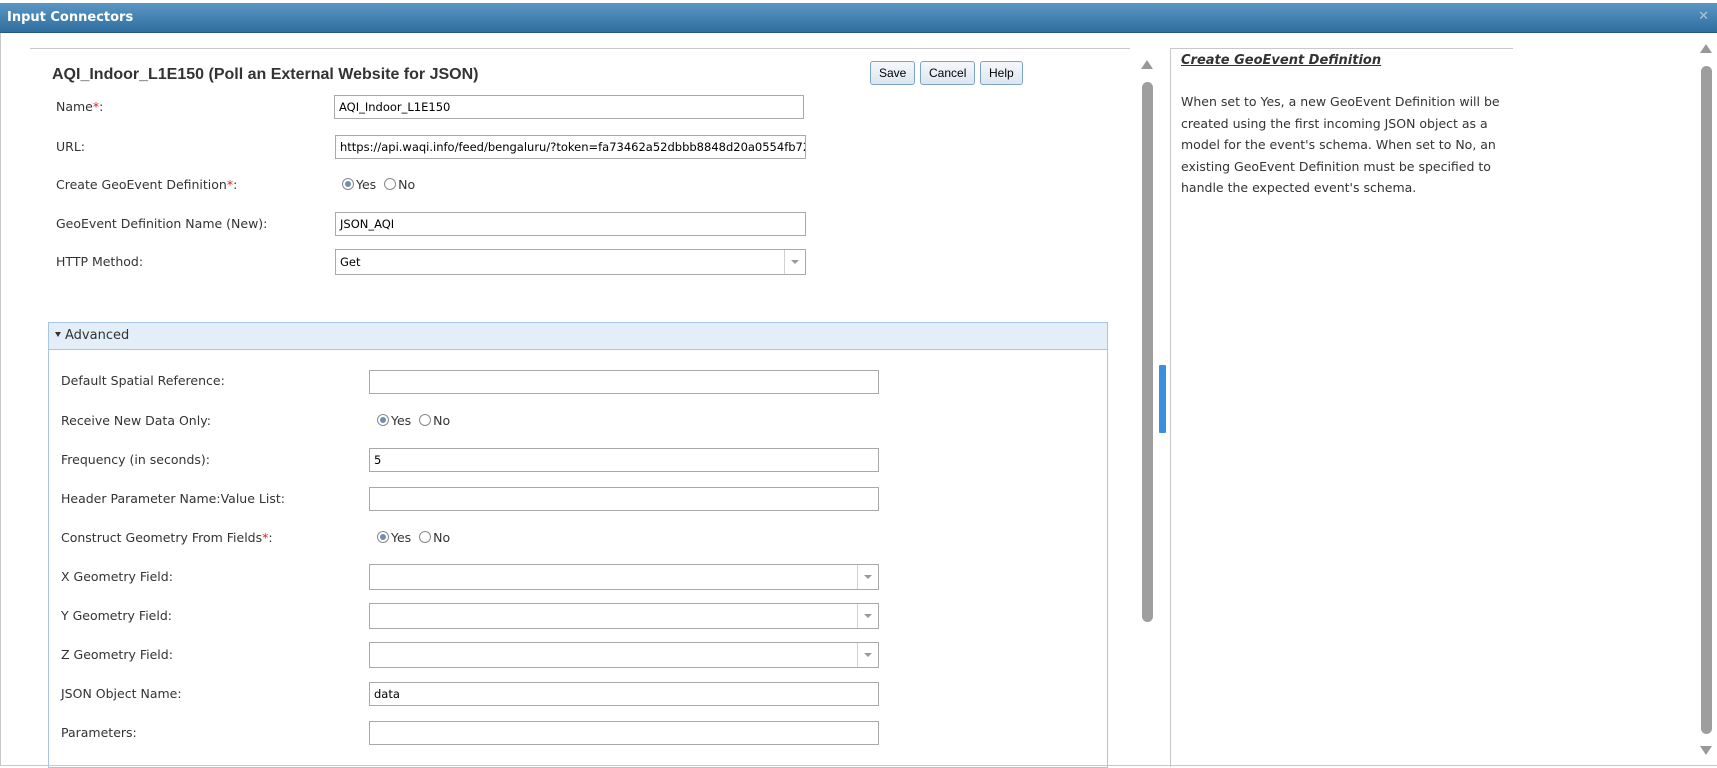 Image resolution: width=1717 pixels, height=768 pixels. I want to click on name-label-text: Name, so click(74, 106).